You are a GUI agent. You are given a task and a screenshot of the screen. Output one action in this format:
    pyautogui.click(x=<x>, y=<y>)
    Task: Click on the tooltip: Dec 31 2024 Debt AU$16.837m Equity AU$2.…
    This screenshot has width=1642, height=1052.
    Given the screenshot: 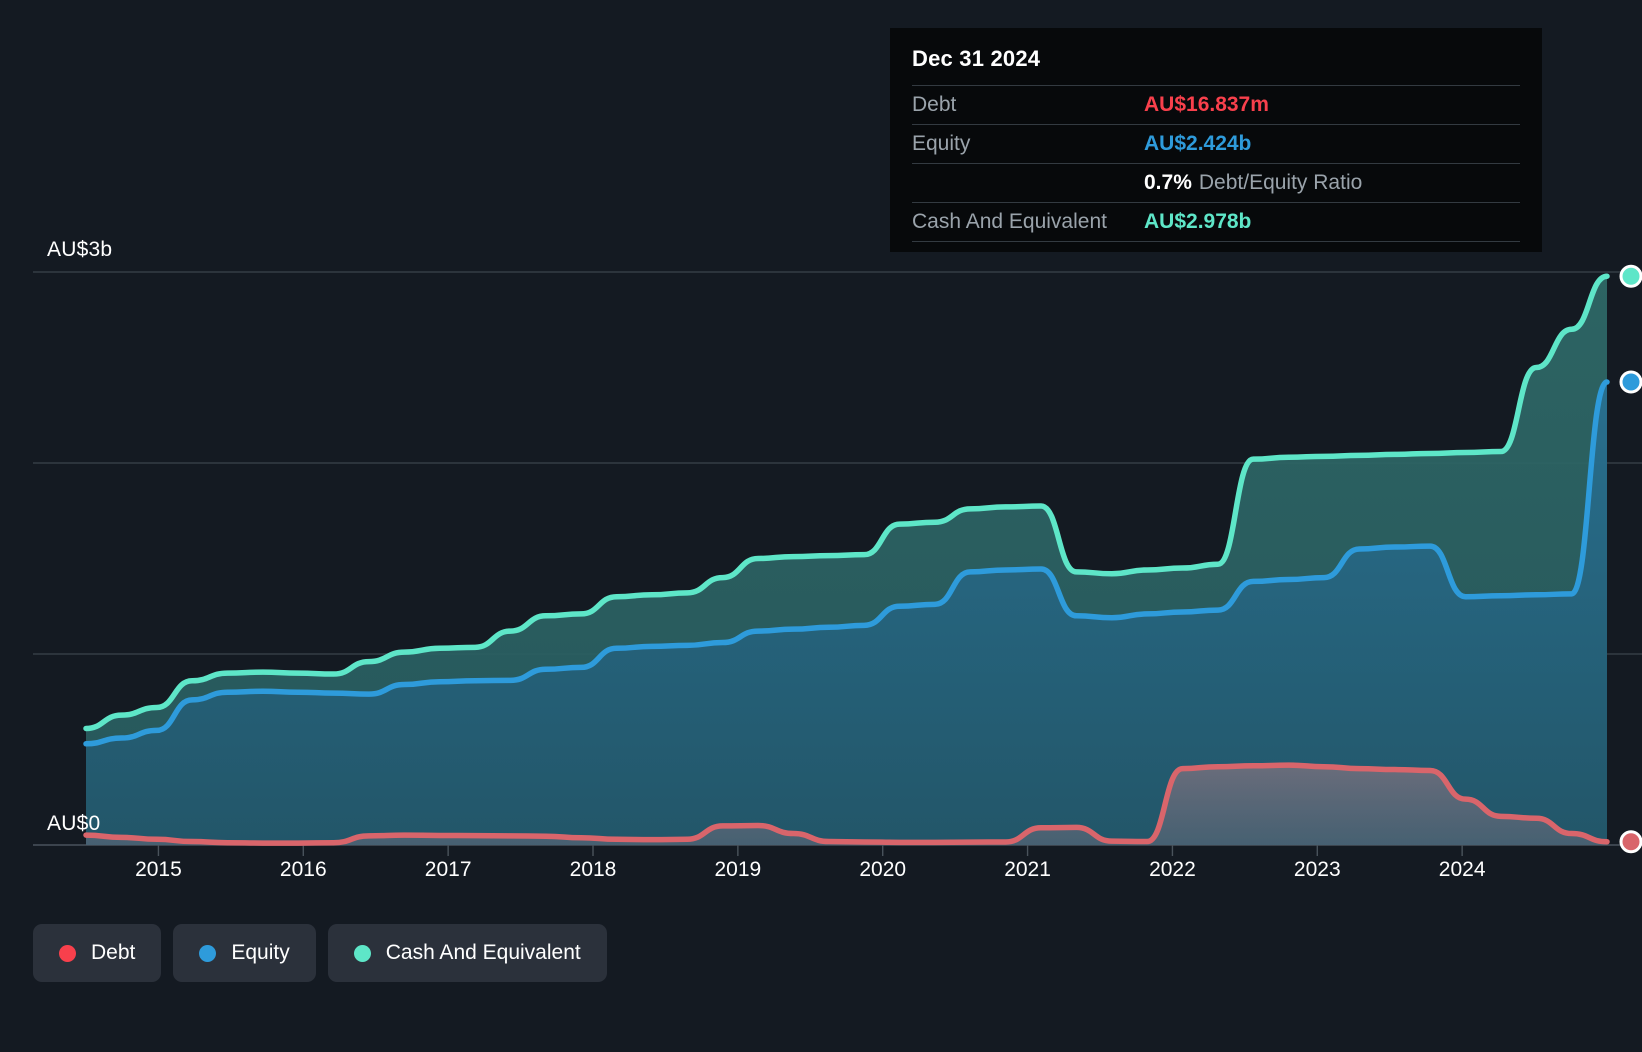 What is the action you would take?
    pyautogui.click(x=1216, y=140)
    